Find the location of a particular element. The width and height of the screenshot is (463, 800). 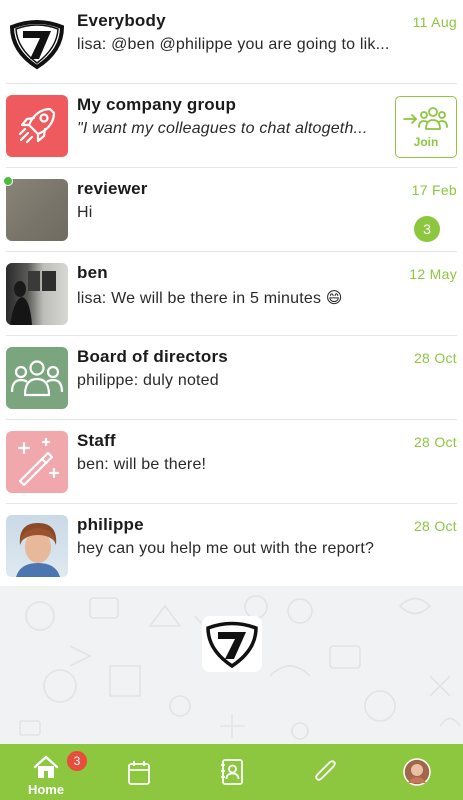

conversation-name: ben is located at coordinates (92, 272).